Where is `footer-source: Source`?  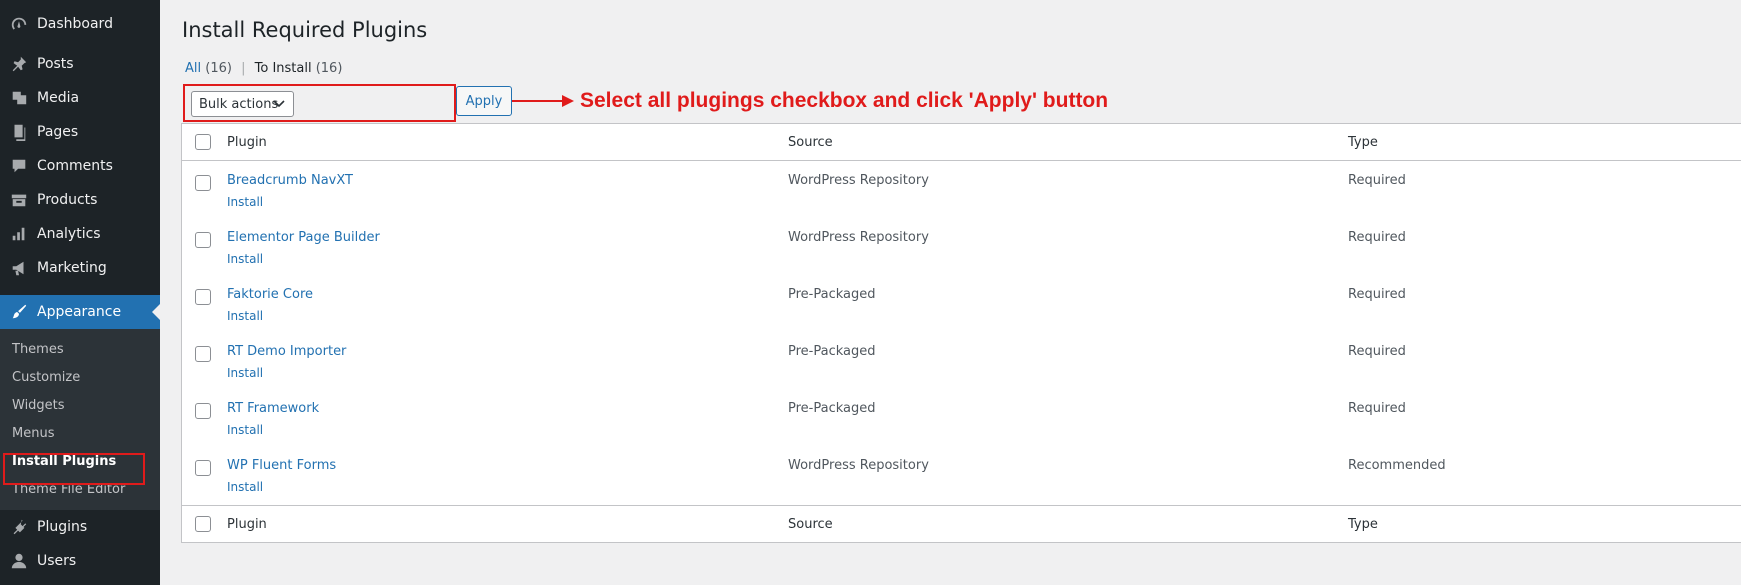 footer-source: Source is located at coordinates (810, 524).